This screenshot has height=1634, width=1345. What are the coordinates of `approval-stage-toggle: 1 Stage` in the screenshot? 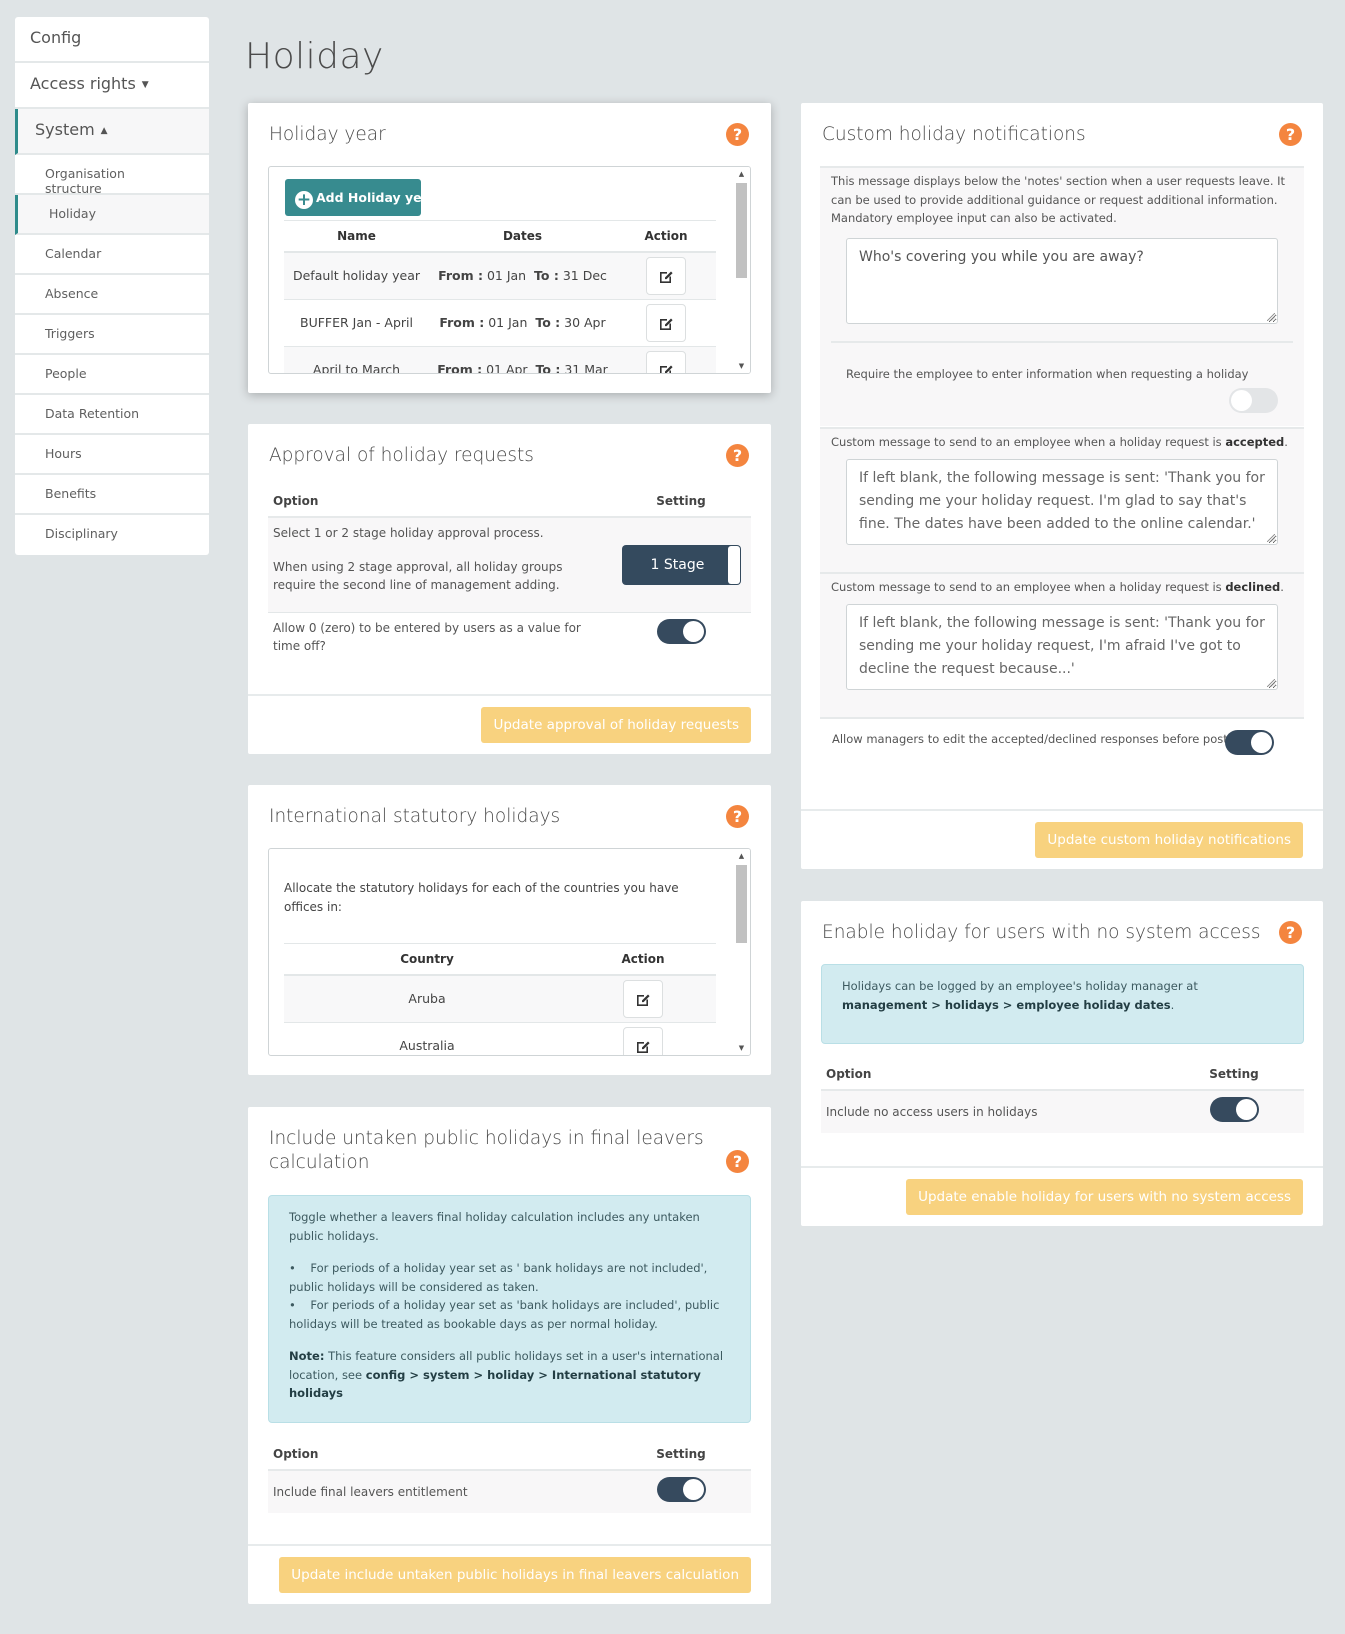 It's located at (681, 564).